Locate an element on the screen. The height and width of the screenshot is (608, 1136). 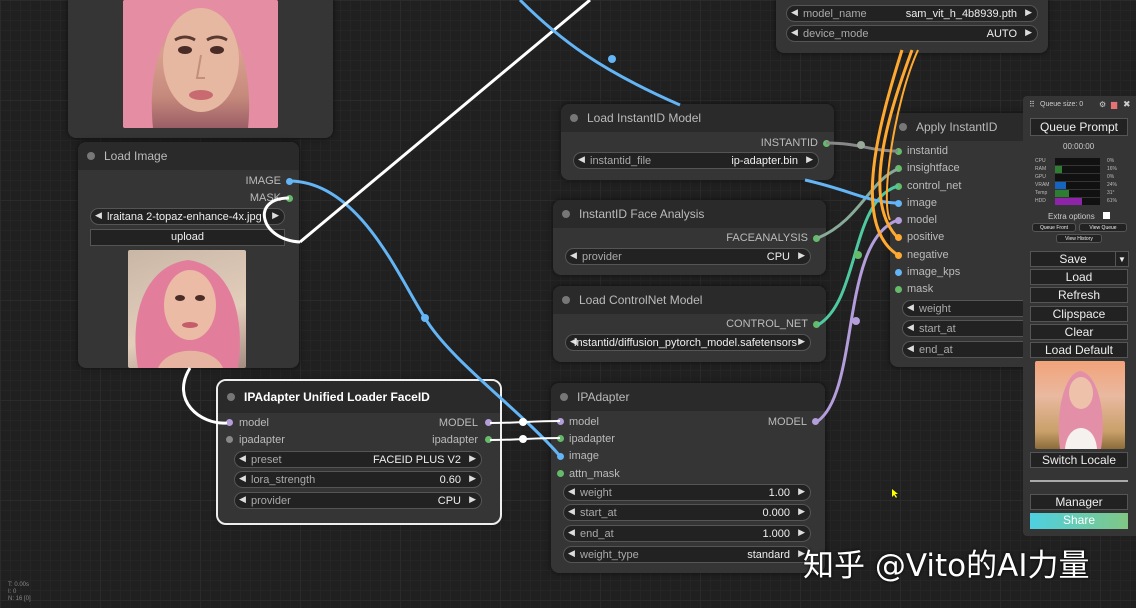
end-at-widget: ◀ end_at is located at coordinates (972, 349).